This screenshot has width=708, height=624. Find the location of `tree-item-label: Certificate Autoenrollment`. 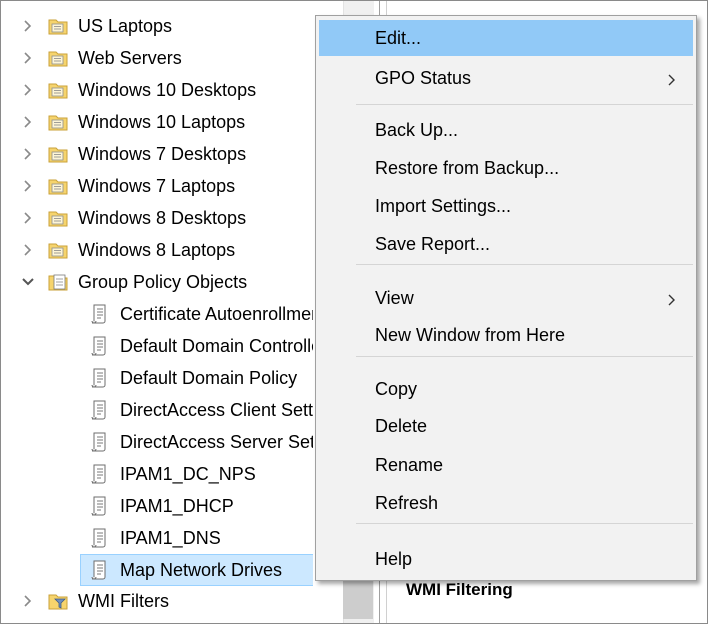

tree-item-label: Certificate Autoenrollment is located at coordinates (216, 314).